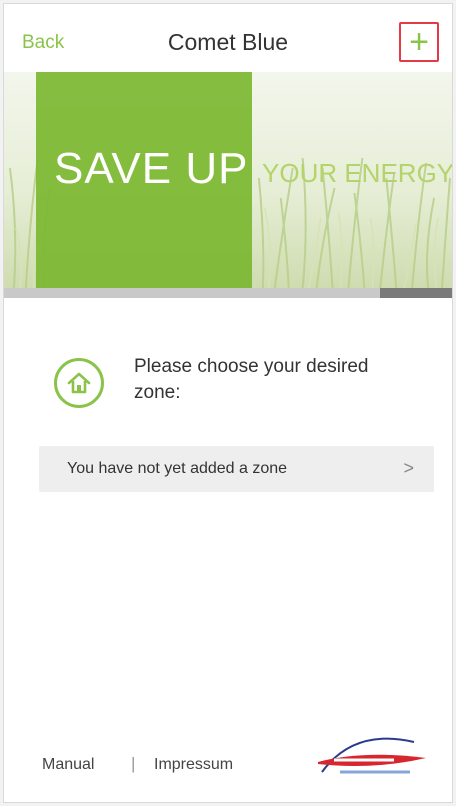 Image resolution: width=456 pixels, height=806 pixels. What do you see at coordinates (193, 765) in the screenshot?
I see `impressum-link: Impressum` at bounding box center [193, 765].